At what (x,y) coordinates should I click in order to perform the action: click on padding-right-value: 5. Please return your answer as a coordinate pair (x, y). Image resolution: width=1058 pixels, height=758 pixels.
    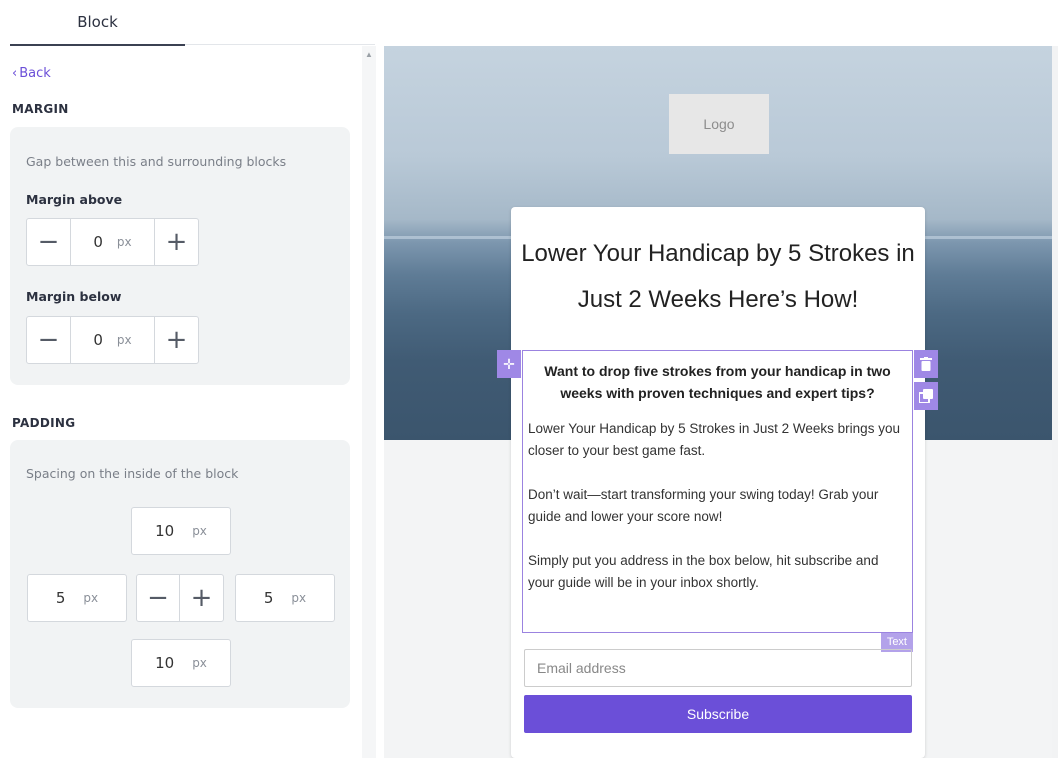
    Looking at the image, I should click on (268, 598).